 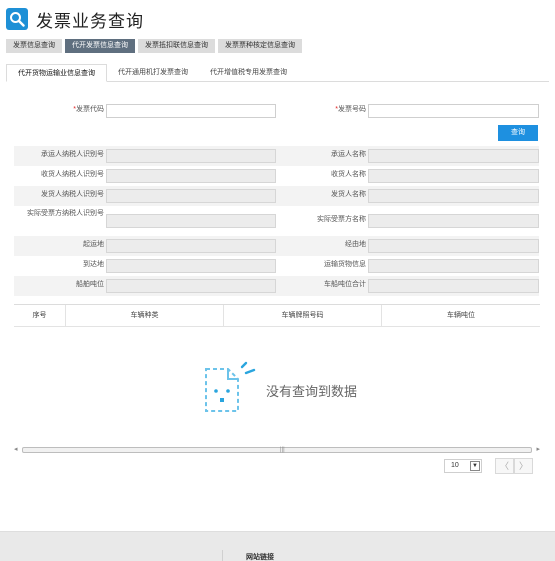 What do you see at coordinates (453, 246) in the screenshot?
I see `via-field` at bounding box center [453, 246].